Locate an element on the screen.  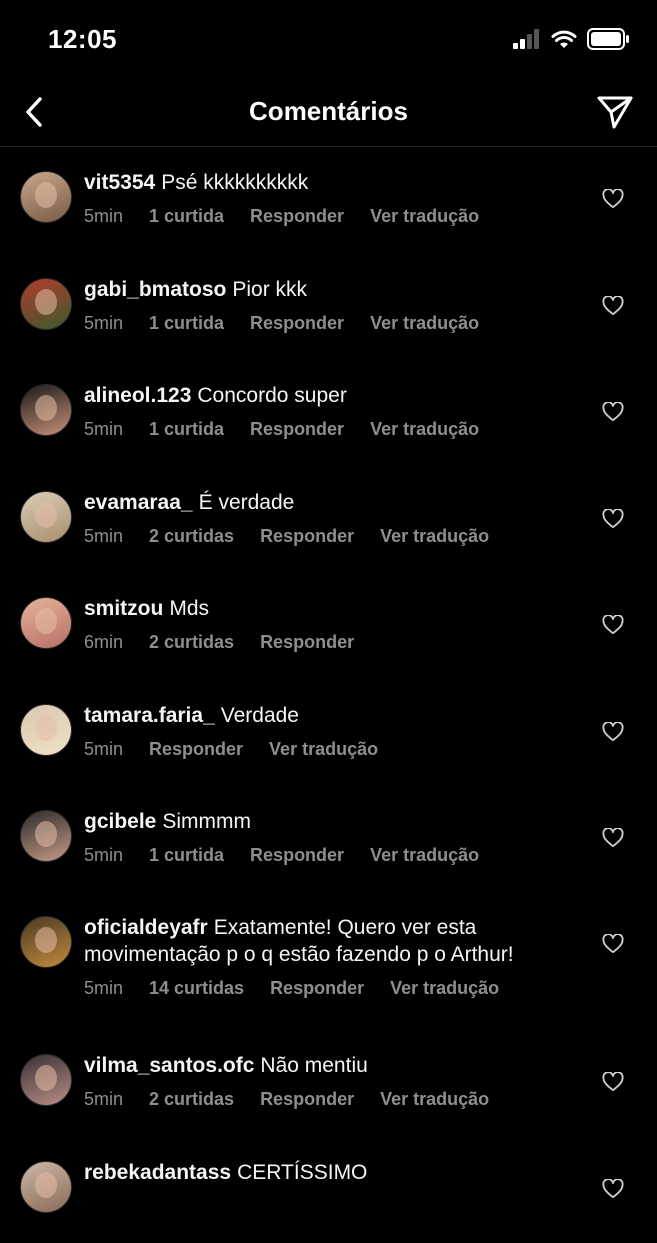
status-time: 12:05 is located at coordinates (82, 39).